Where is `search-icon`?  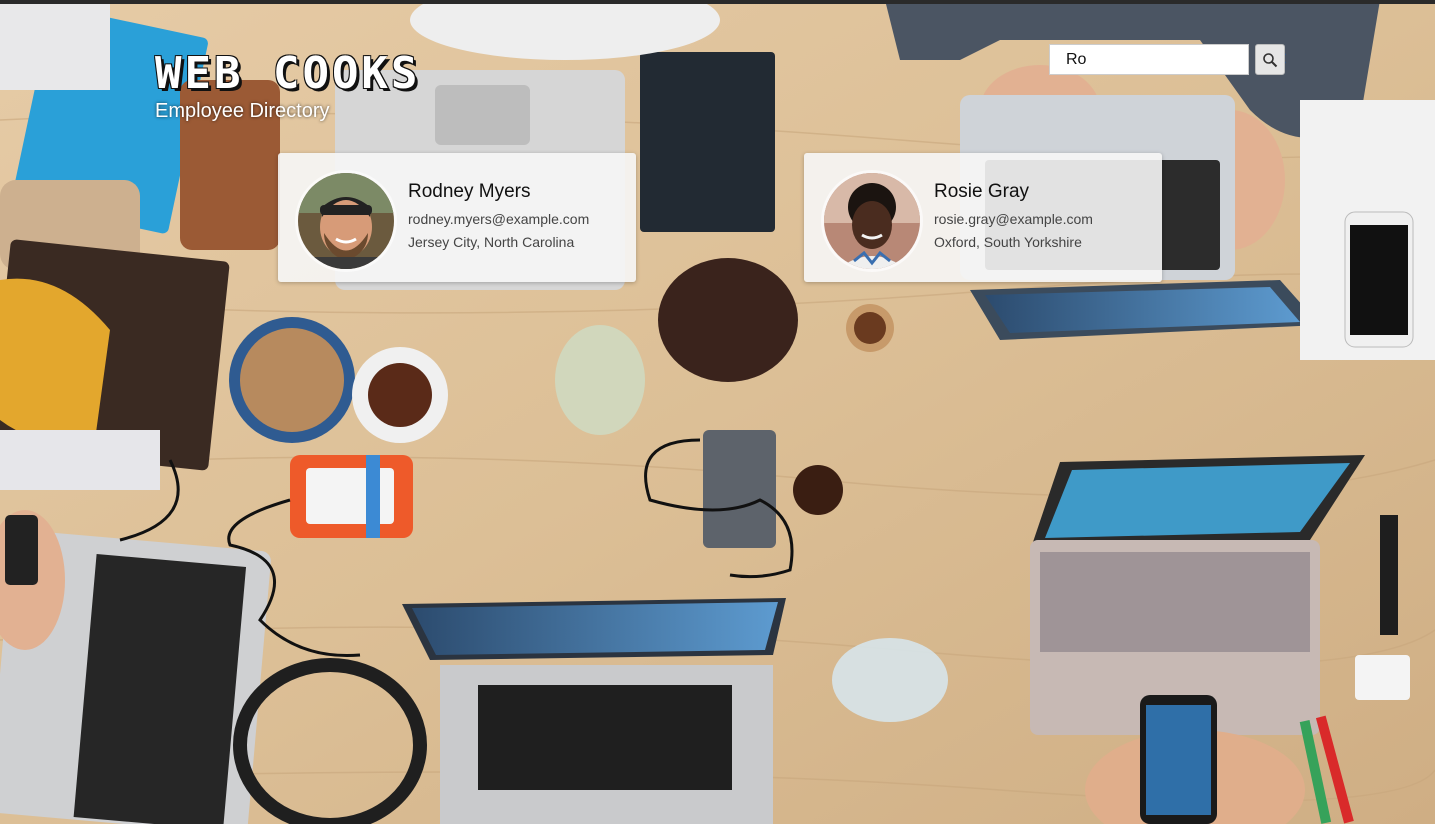
search-icon is located at coordinates (1270, 59).